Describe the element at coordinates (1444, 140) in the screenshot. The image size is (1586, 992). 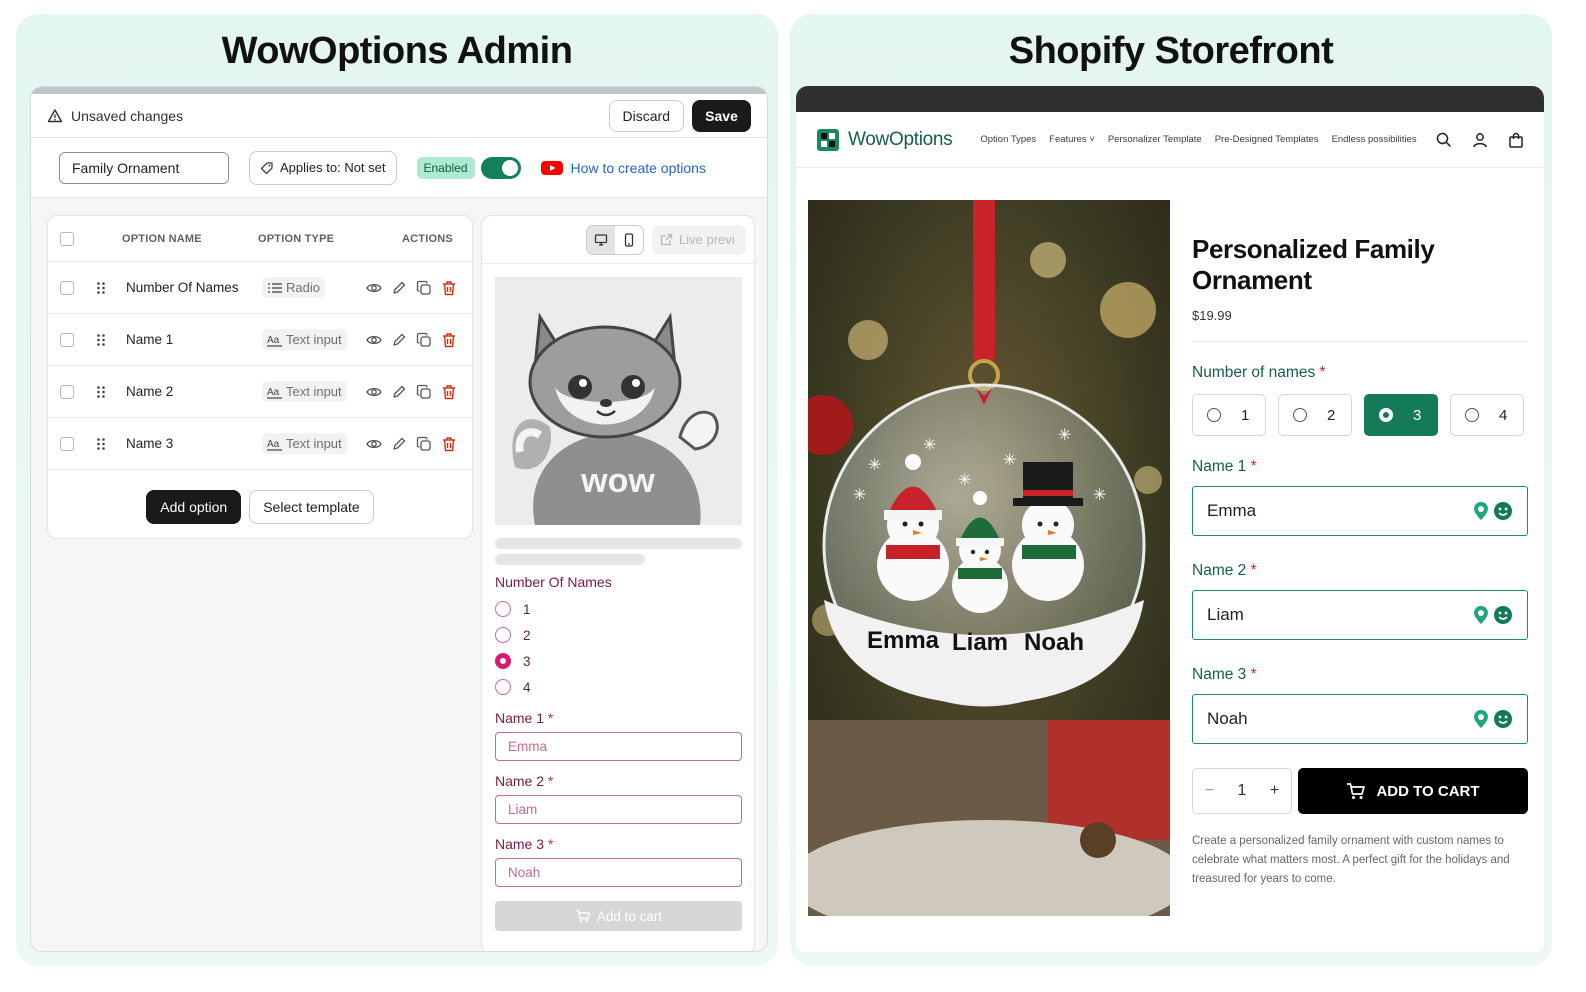
I see `search-icon` at that location.